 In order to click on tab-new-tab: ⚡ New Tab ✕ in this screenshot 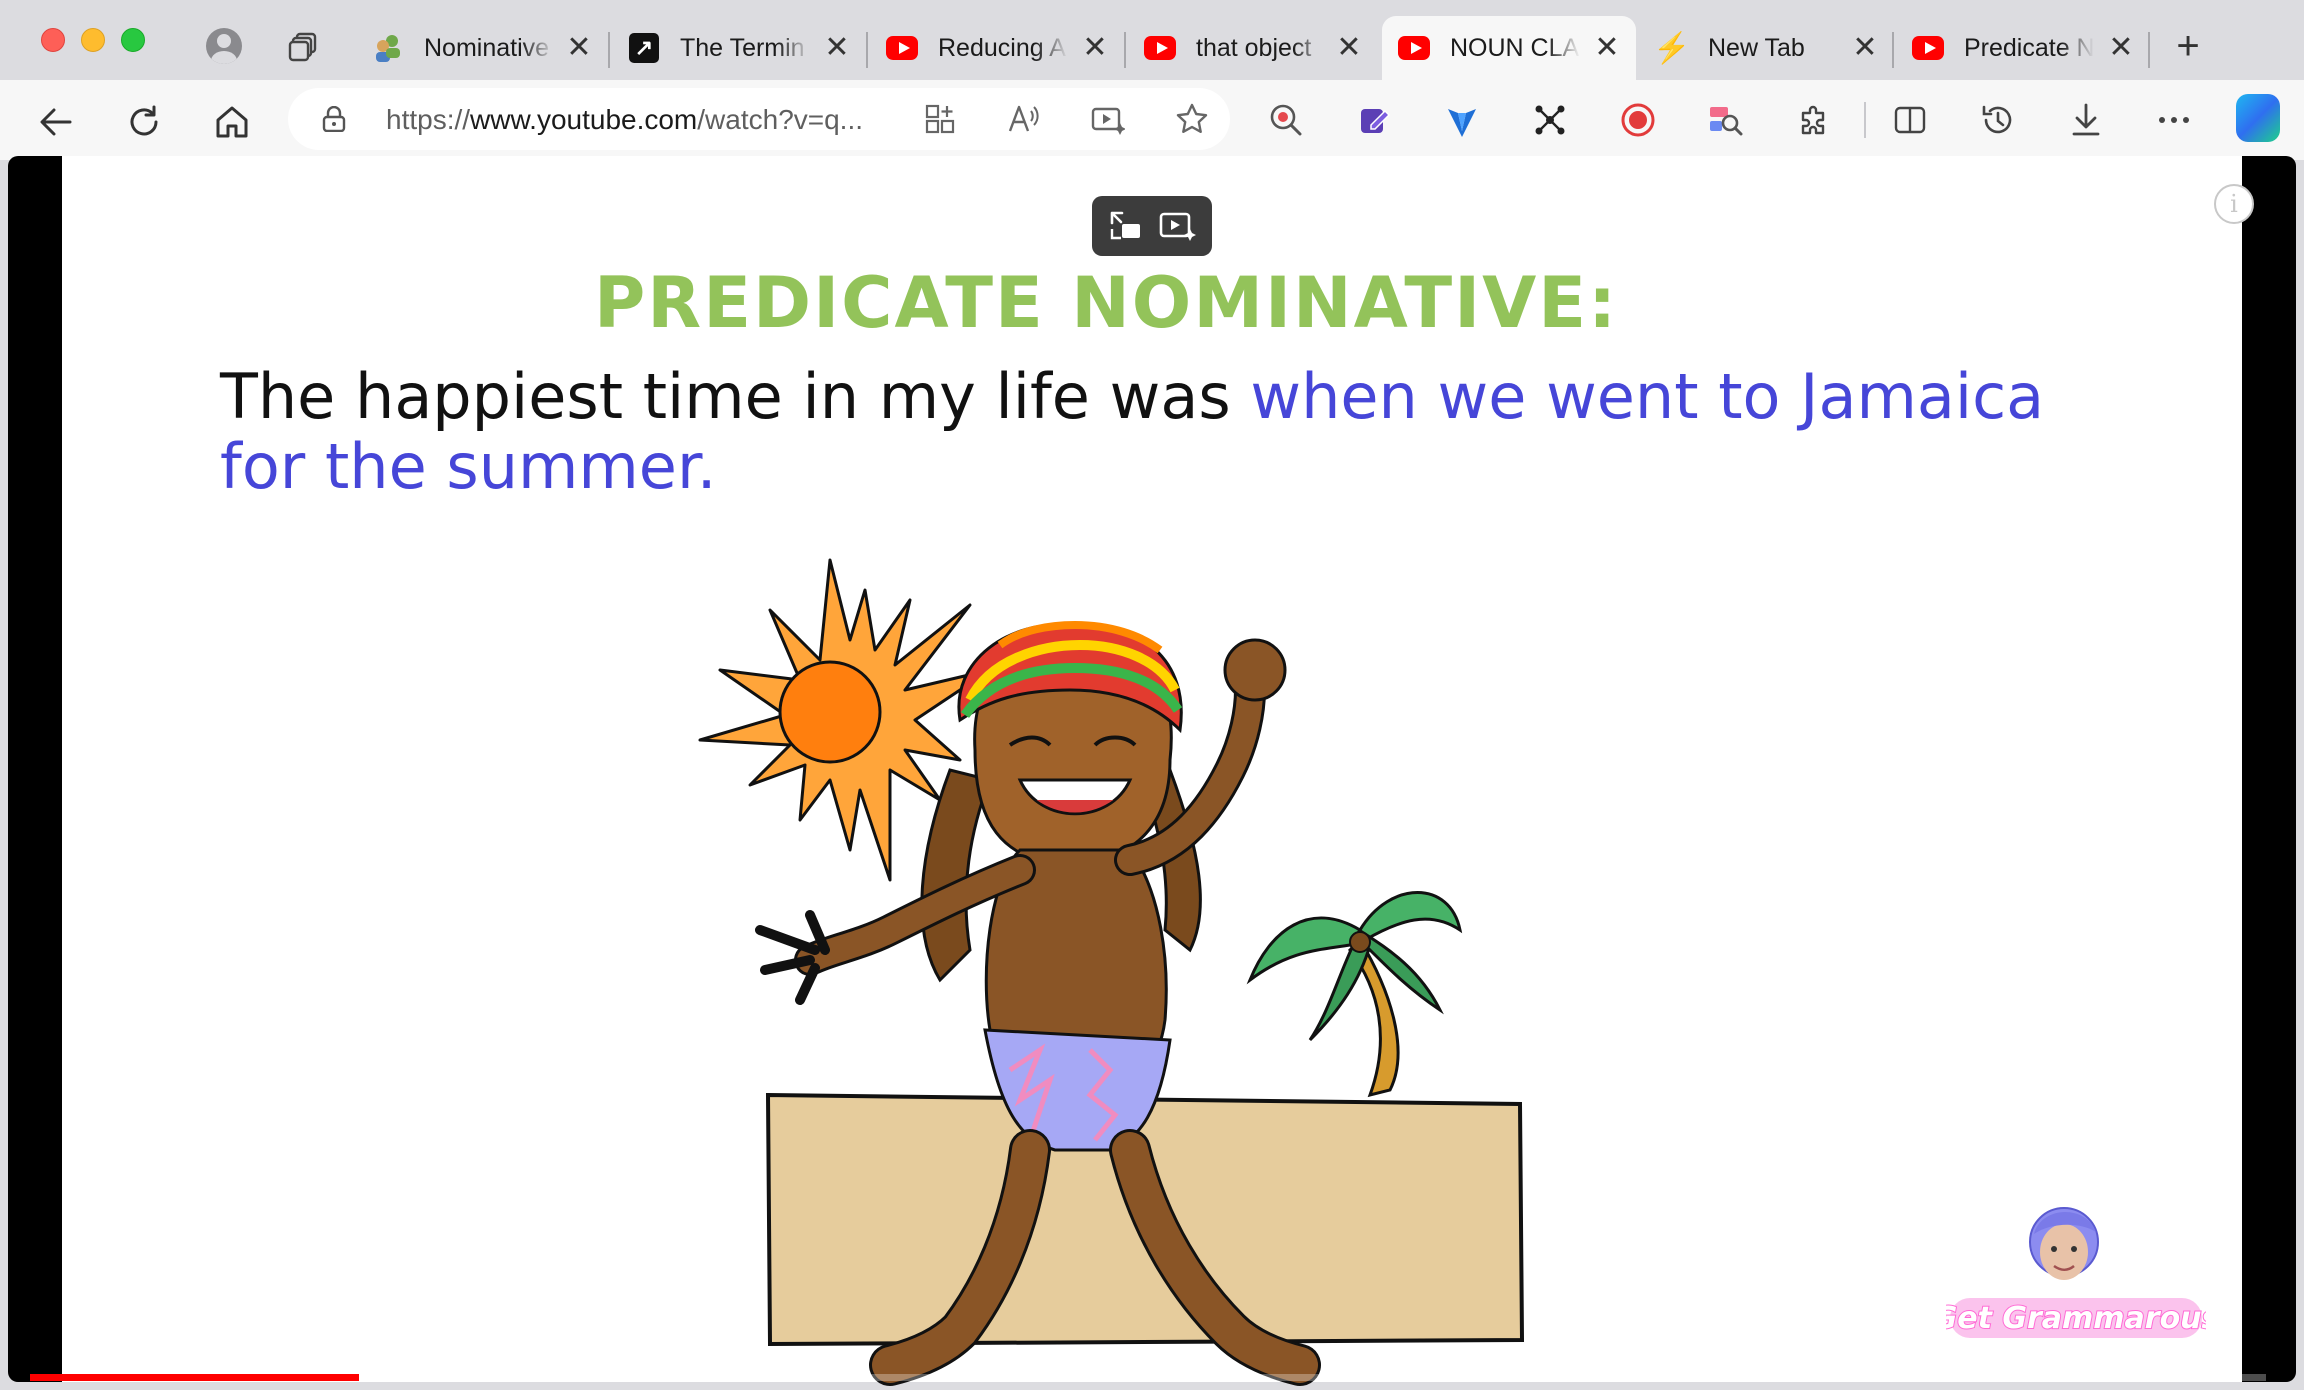, I will do `click(1767, 48)`.